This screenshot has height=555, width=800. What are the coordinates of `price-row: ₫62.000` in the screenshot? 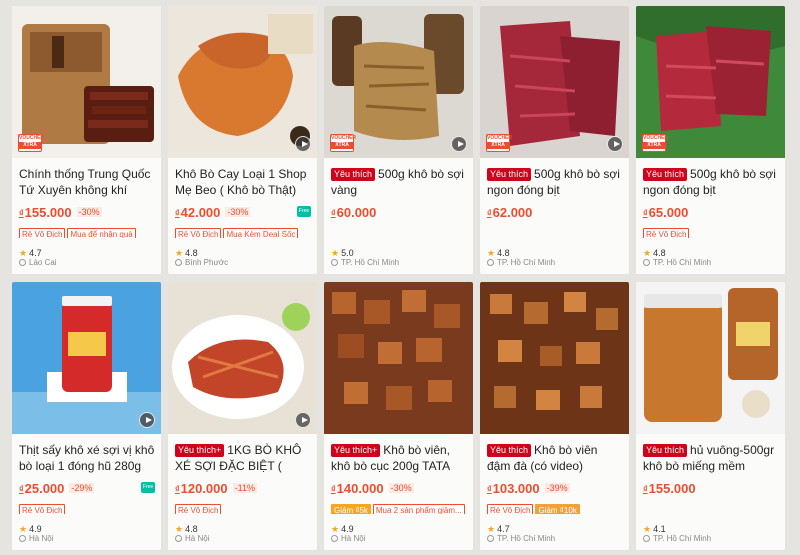 It's located at (555, 212).